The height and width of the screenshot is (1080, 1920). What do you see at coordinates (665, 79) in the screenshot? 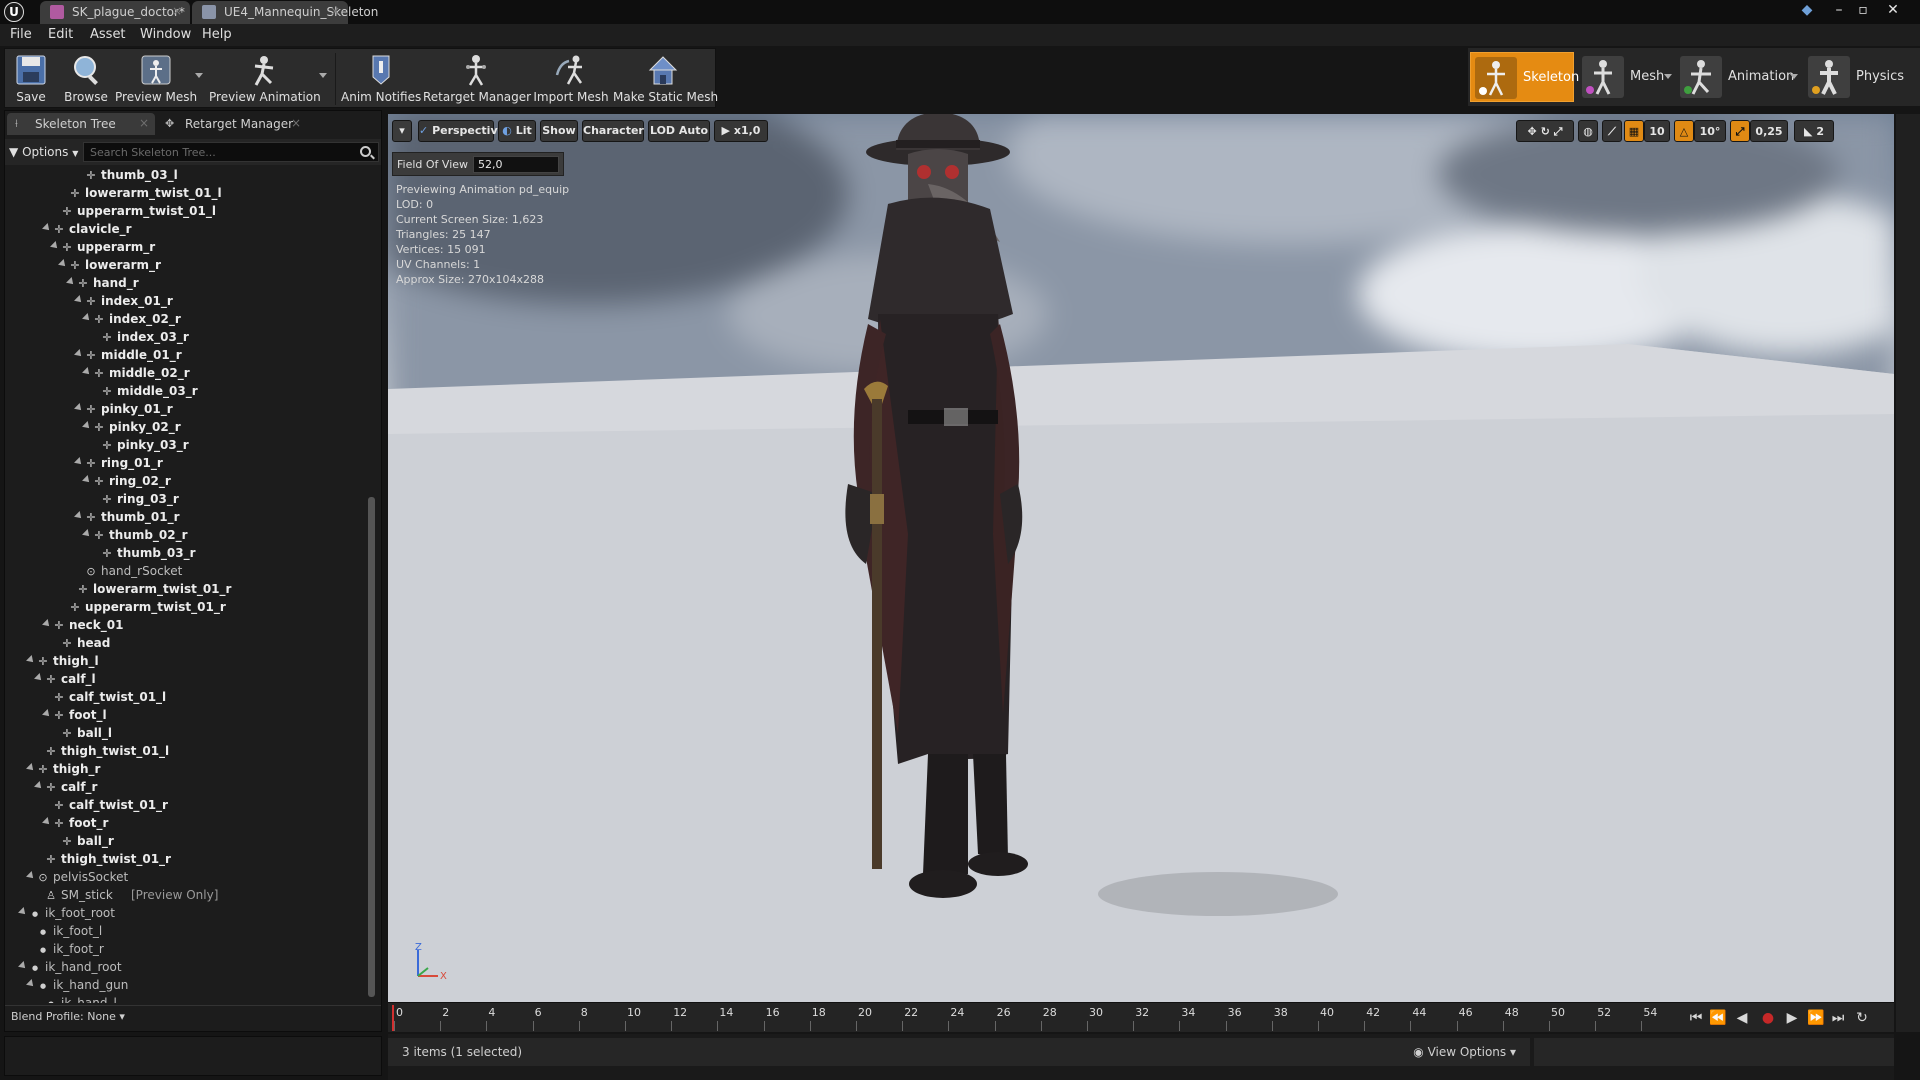
I see `make-static-mesh-button: Make Static Mesh` at bounding box center [665, 79].